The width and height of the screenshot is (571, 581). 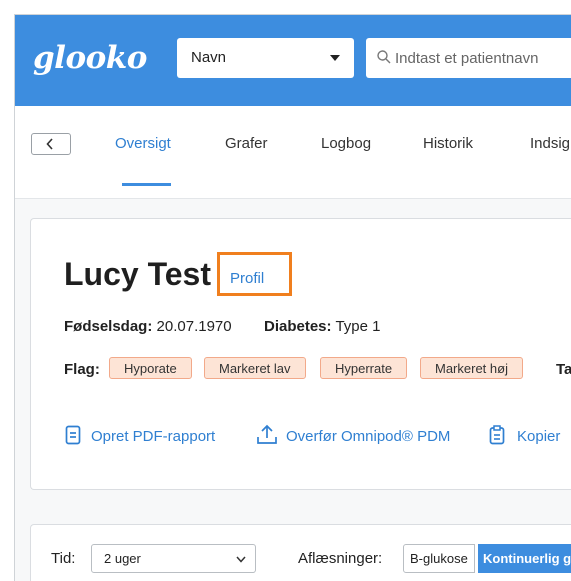 I want to click on flags-label: Flag:, so click(x=82, y=369).